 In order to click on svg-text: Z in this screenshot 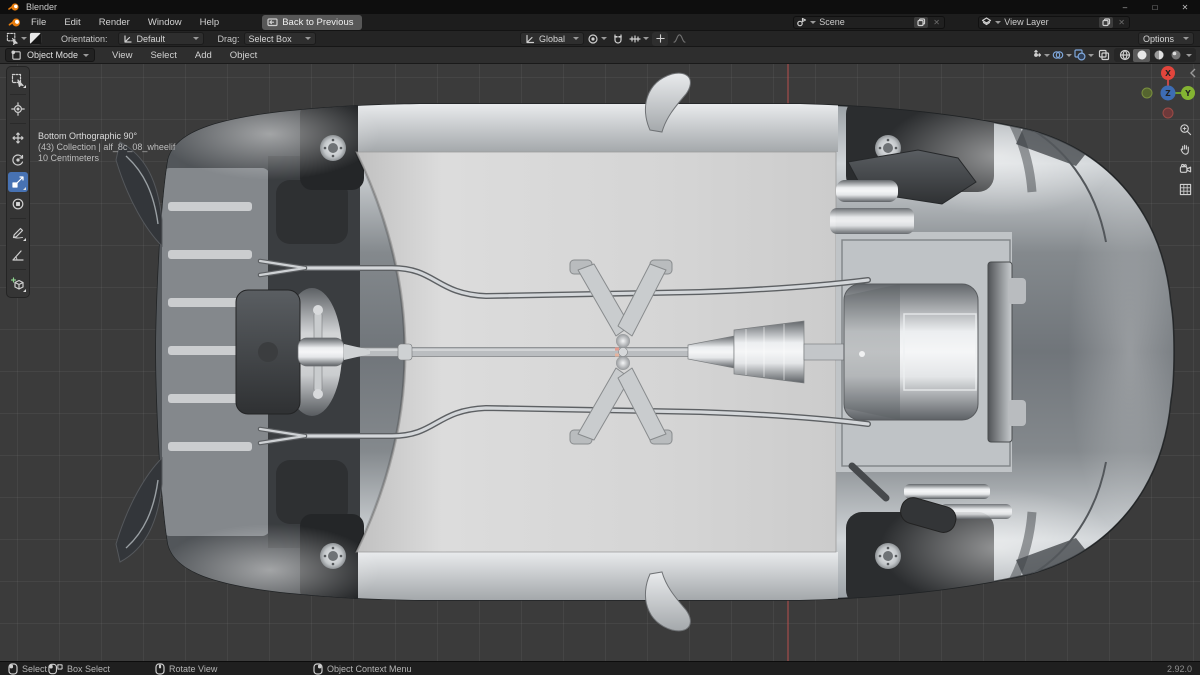, I will do `click(1168, 93)`.